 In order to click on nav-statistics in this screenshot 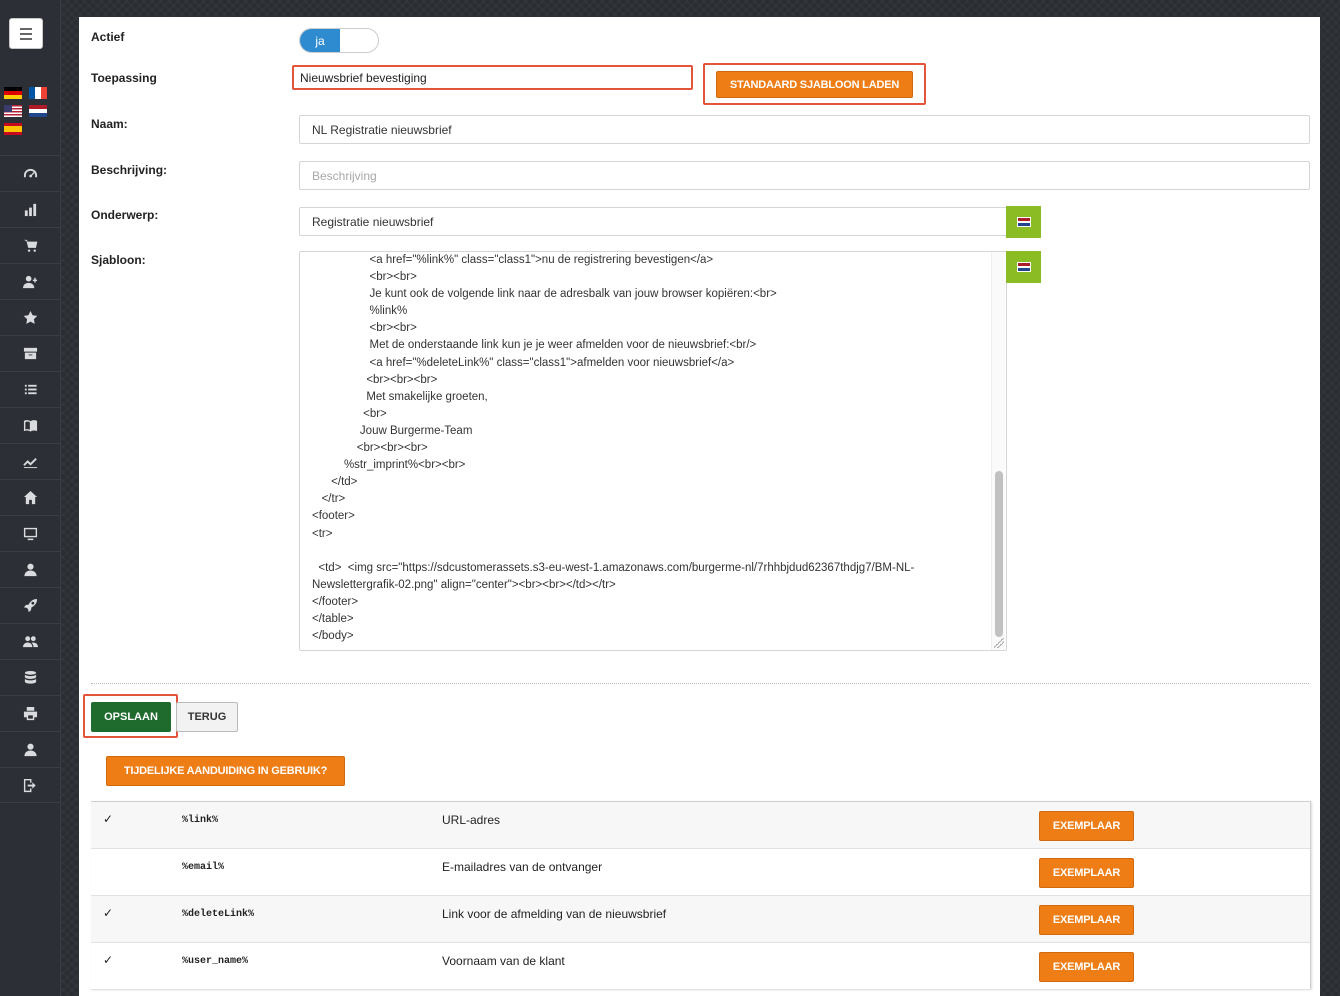, I will do `click(30, 209)`.